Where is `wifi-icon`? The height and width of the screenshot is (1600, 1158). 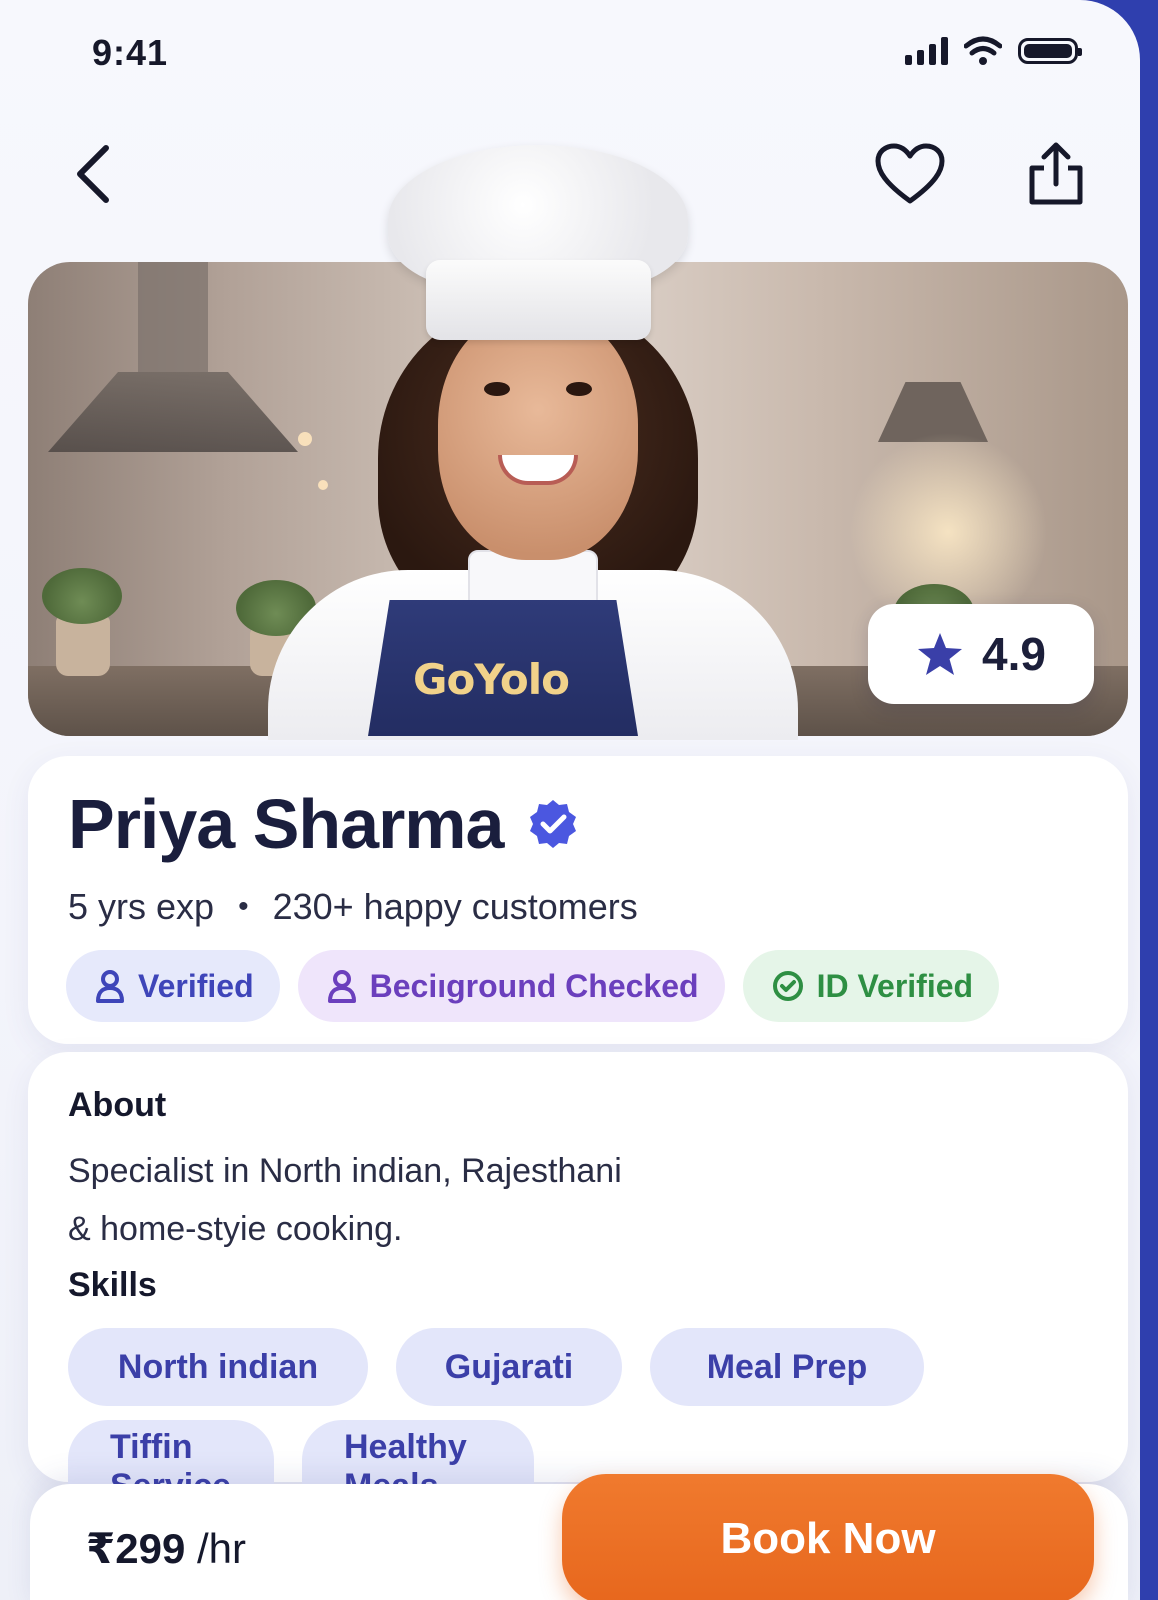
wifi-icon is located at coordinates (983, 50).